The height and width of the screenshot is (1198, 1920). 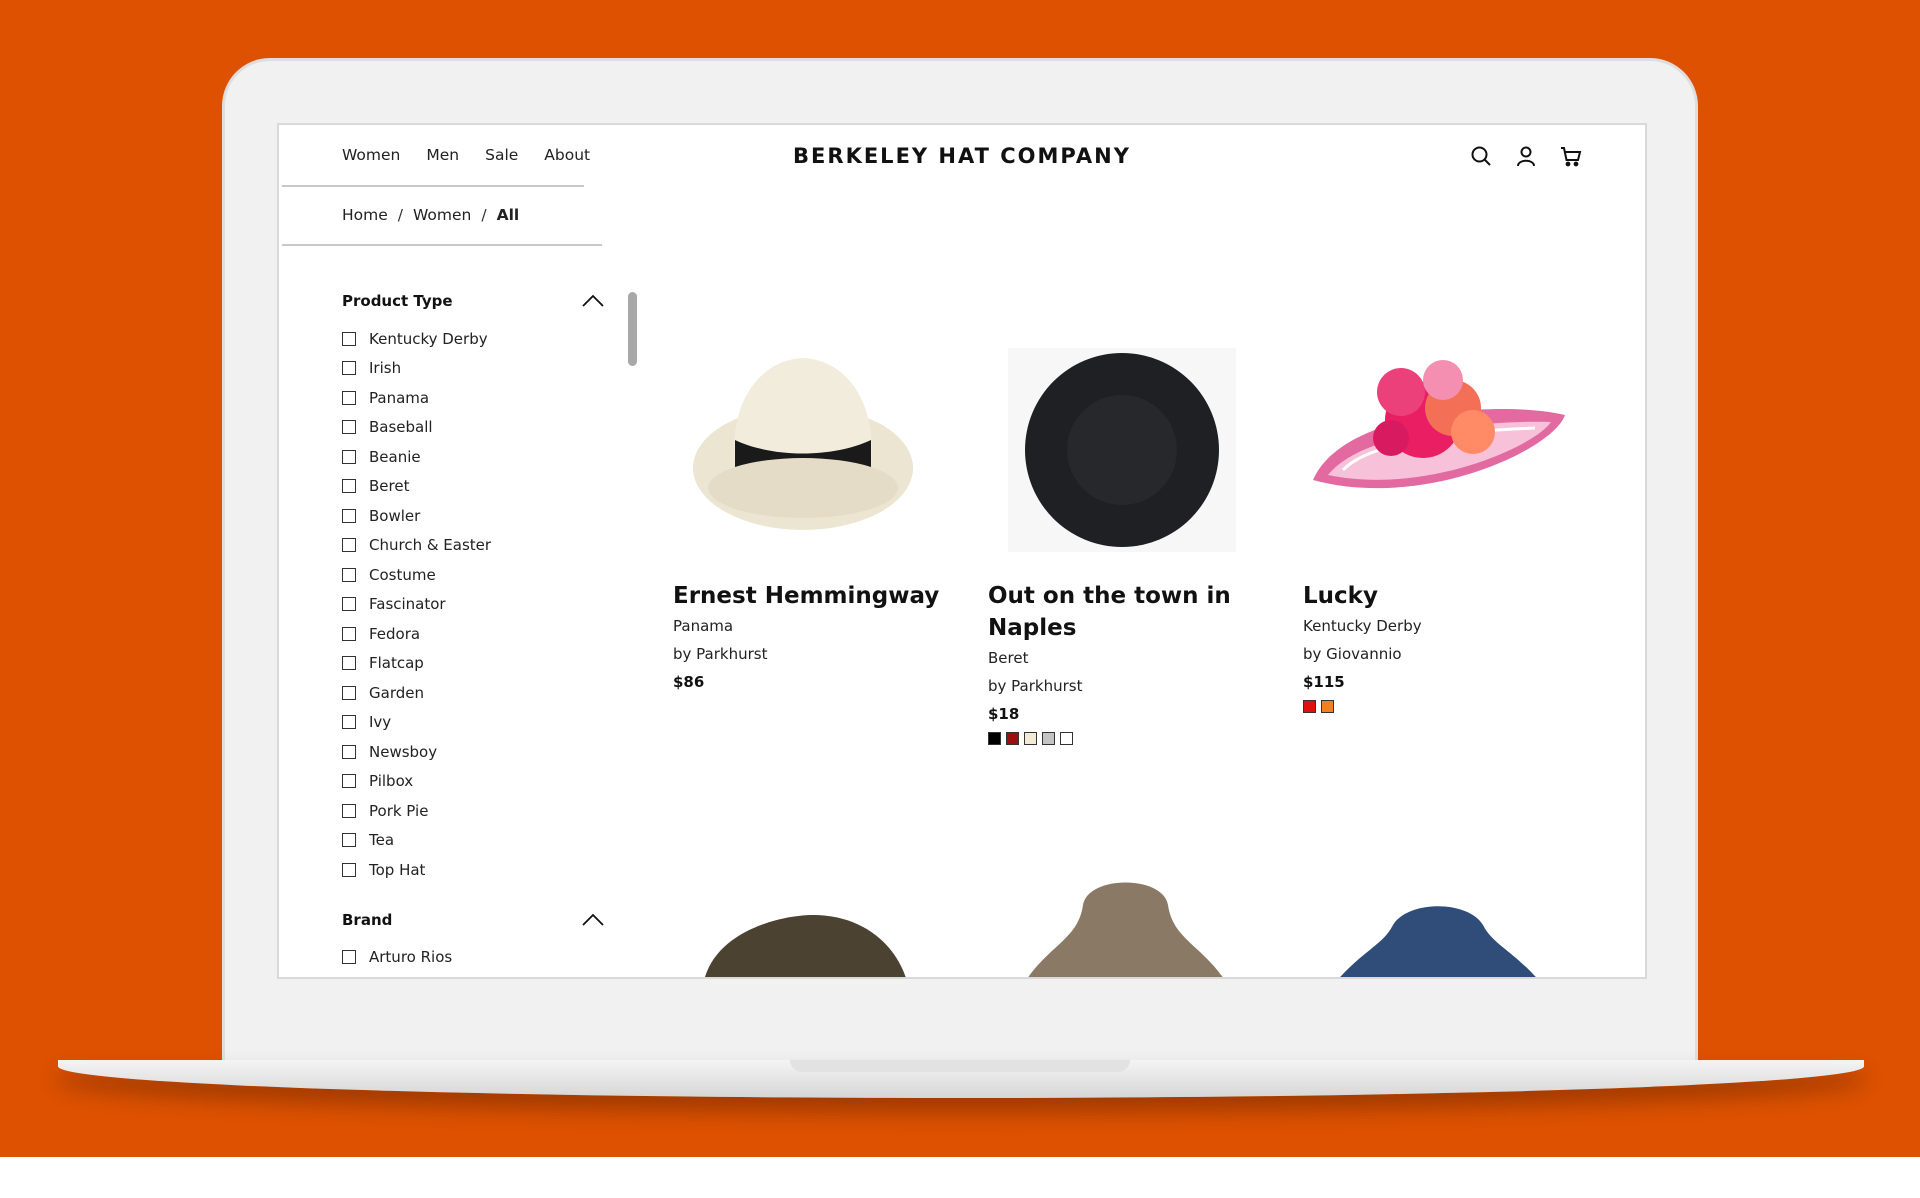 What do you see at coordinates (1362, 626) in the screenshot?
I see `product-type: Kentucky Derby` at bounding box center [1362, 626].